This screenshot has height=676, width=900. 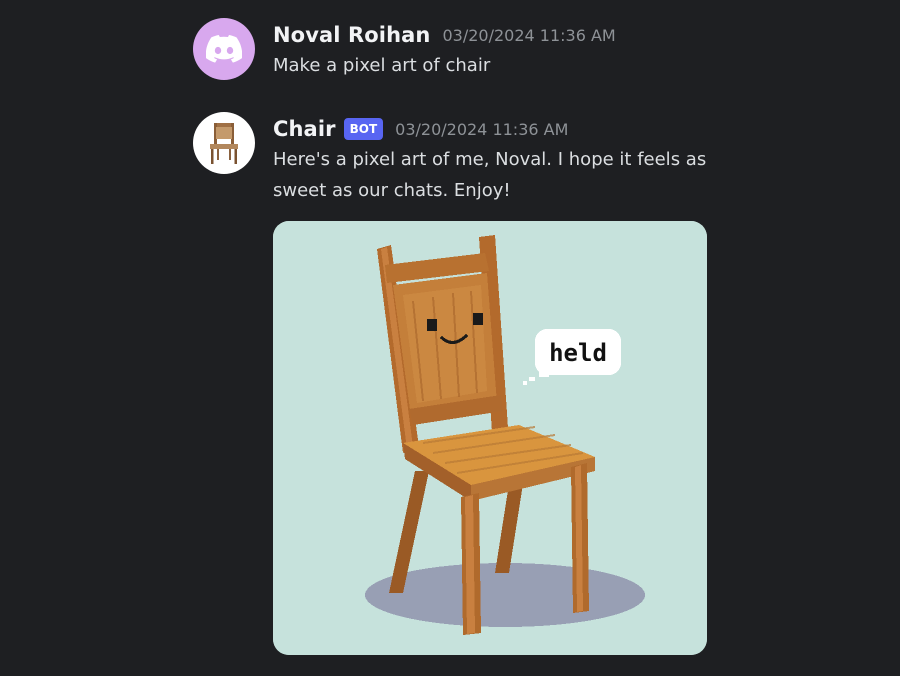 What do you see at coordinates (304, 129) in the screenshot?
I see `author-name: Chair` at bounding box center [304, 129].